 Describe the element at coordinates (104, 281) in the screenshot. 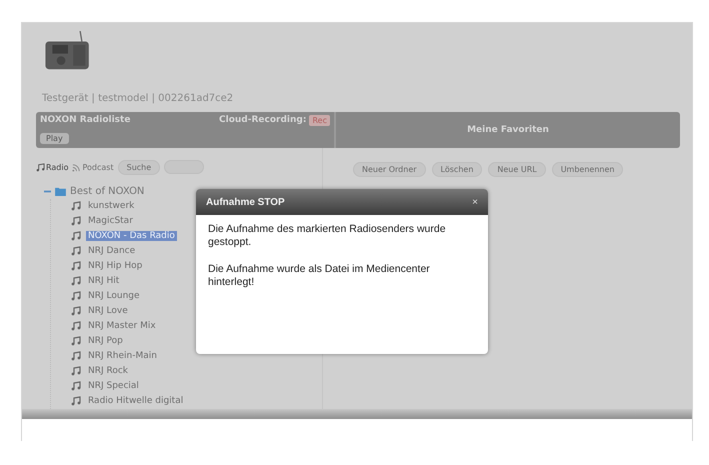

I see `station-item: NRJ Hit` at that location.